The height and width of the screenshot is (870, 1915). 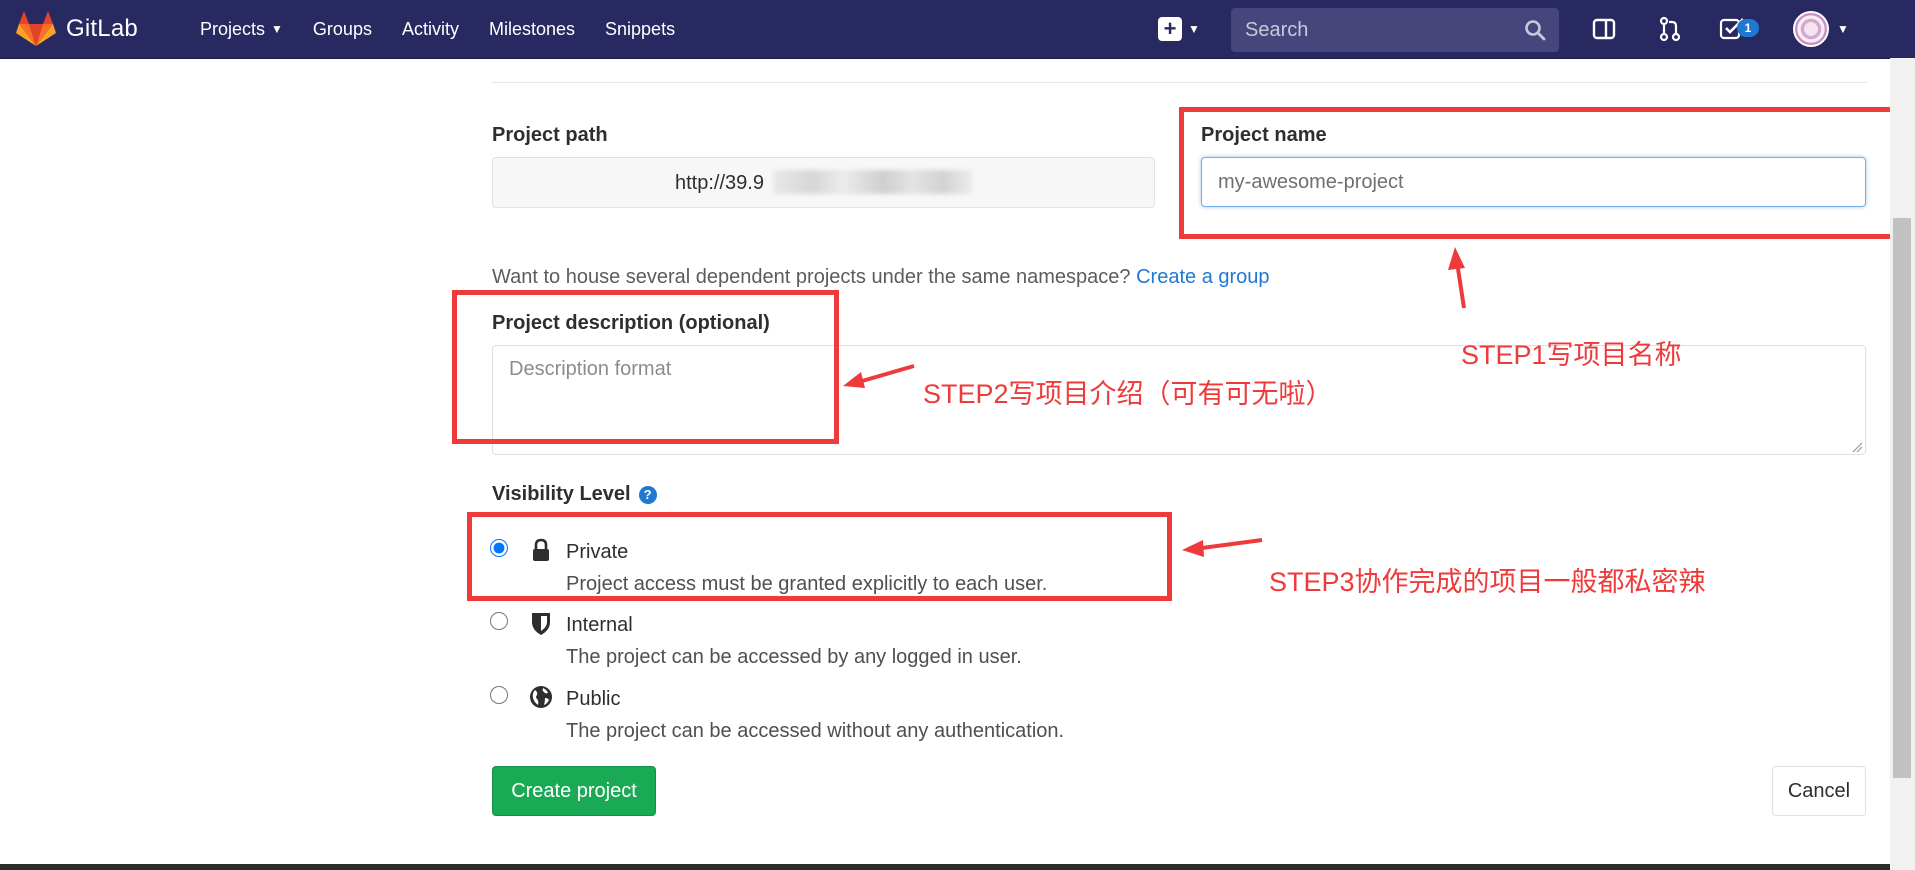 I want to click on internal-title: Internal, so click(x=599, y=625).